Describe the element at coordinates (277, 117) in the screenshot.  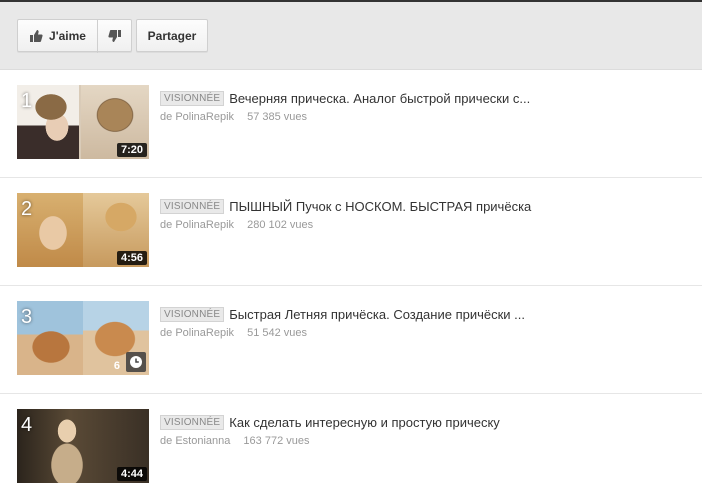
I see `view-count: 57 385 vues` at that location.